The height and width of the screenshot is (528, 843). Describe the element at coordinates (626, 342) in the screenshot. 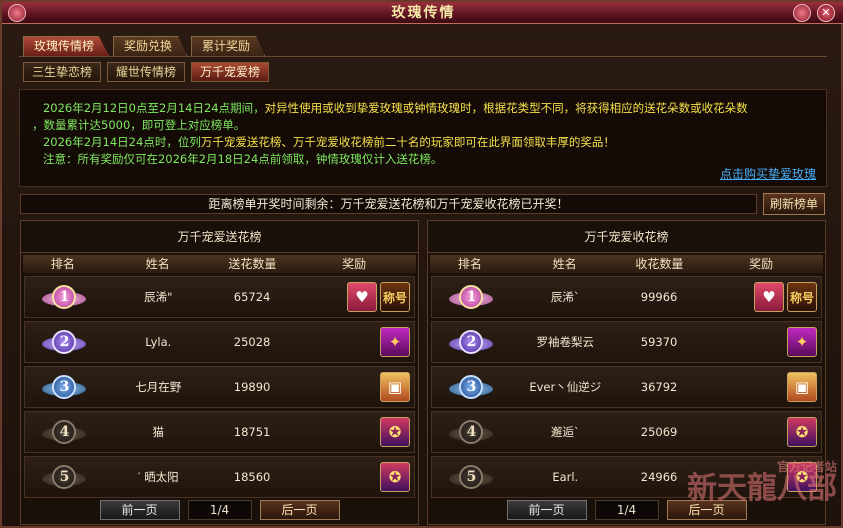

I see `table-row: 2 罗袖卷梨云 59370 ✦` at that location.